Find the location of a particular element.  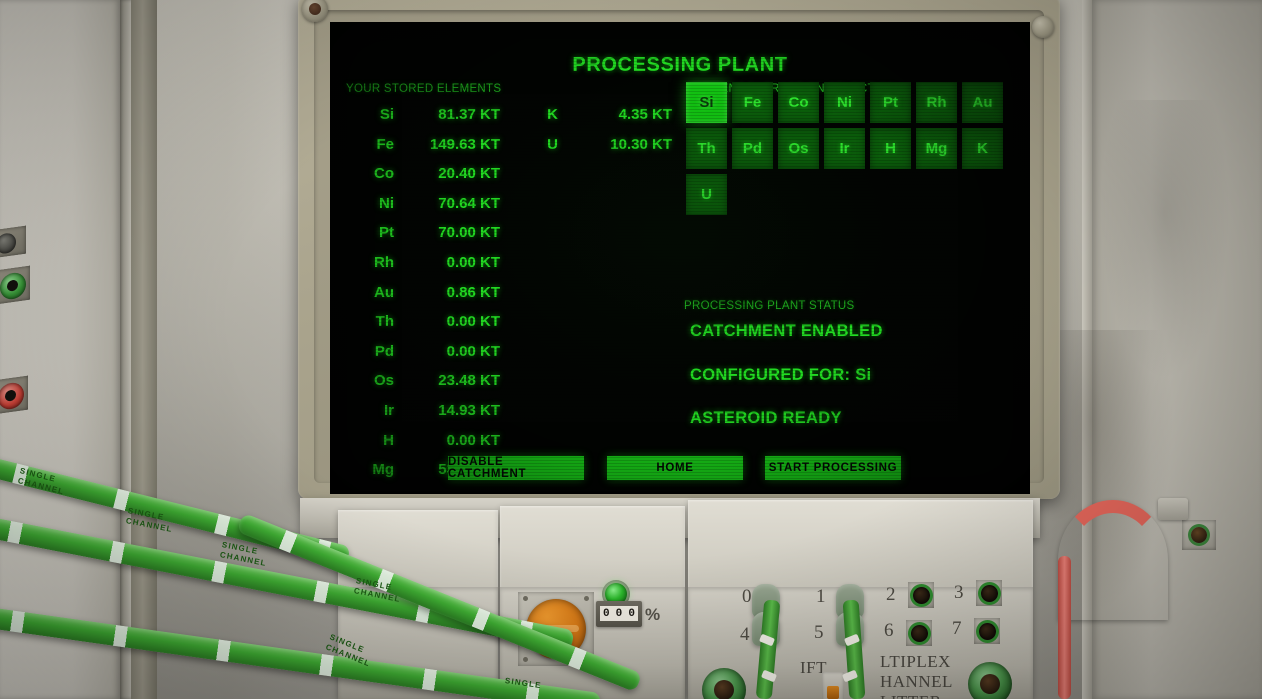

stored-element-row: Ir 14.93 KT is located at coordinates (428, 417).